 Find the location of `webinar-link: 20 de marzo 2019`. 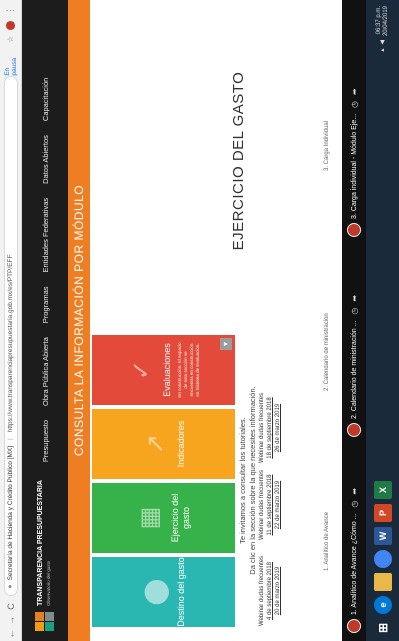

webinar-link: 20 de marzo 2019 is located at coordinates (278, 591).